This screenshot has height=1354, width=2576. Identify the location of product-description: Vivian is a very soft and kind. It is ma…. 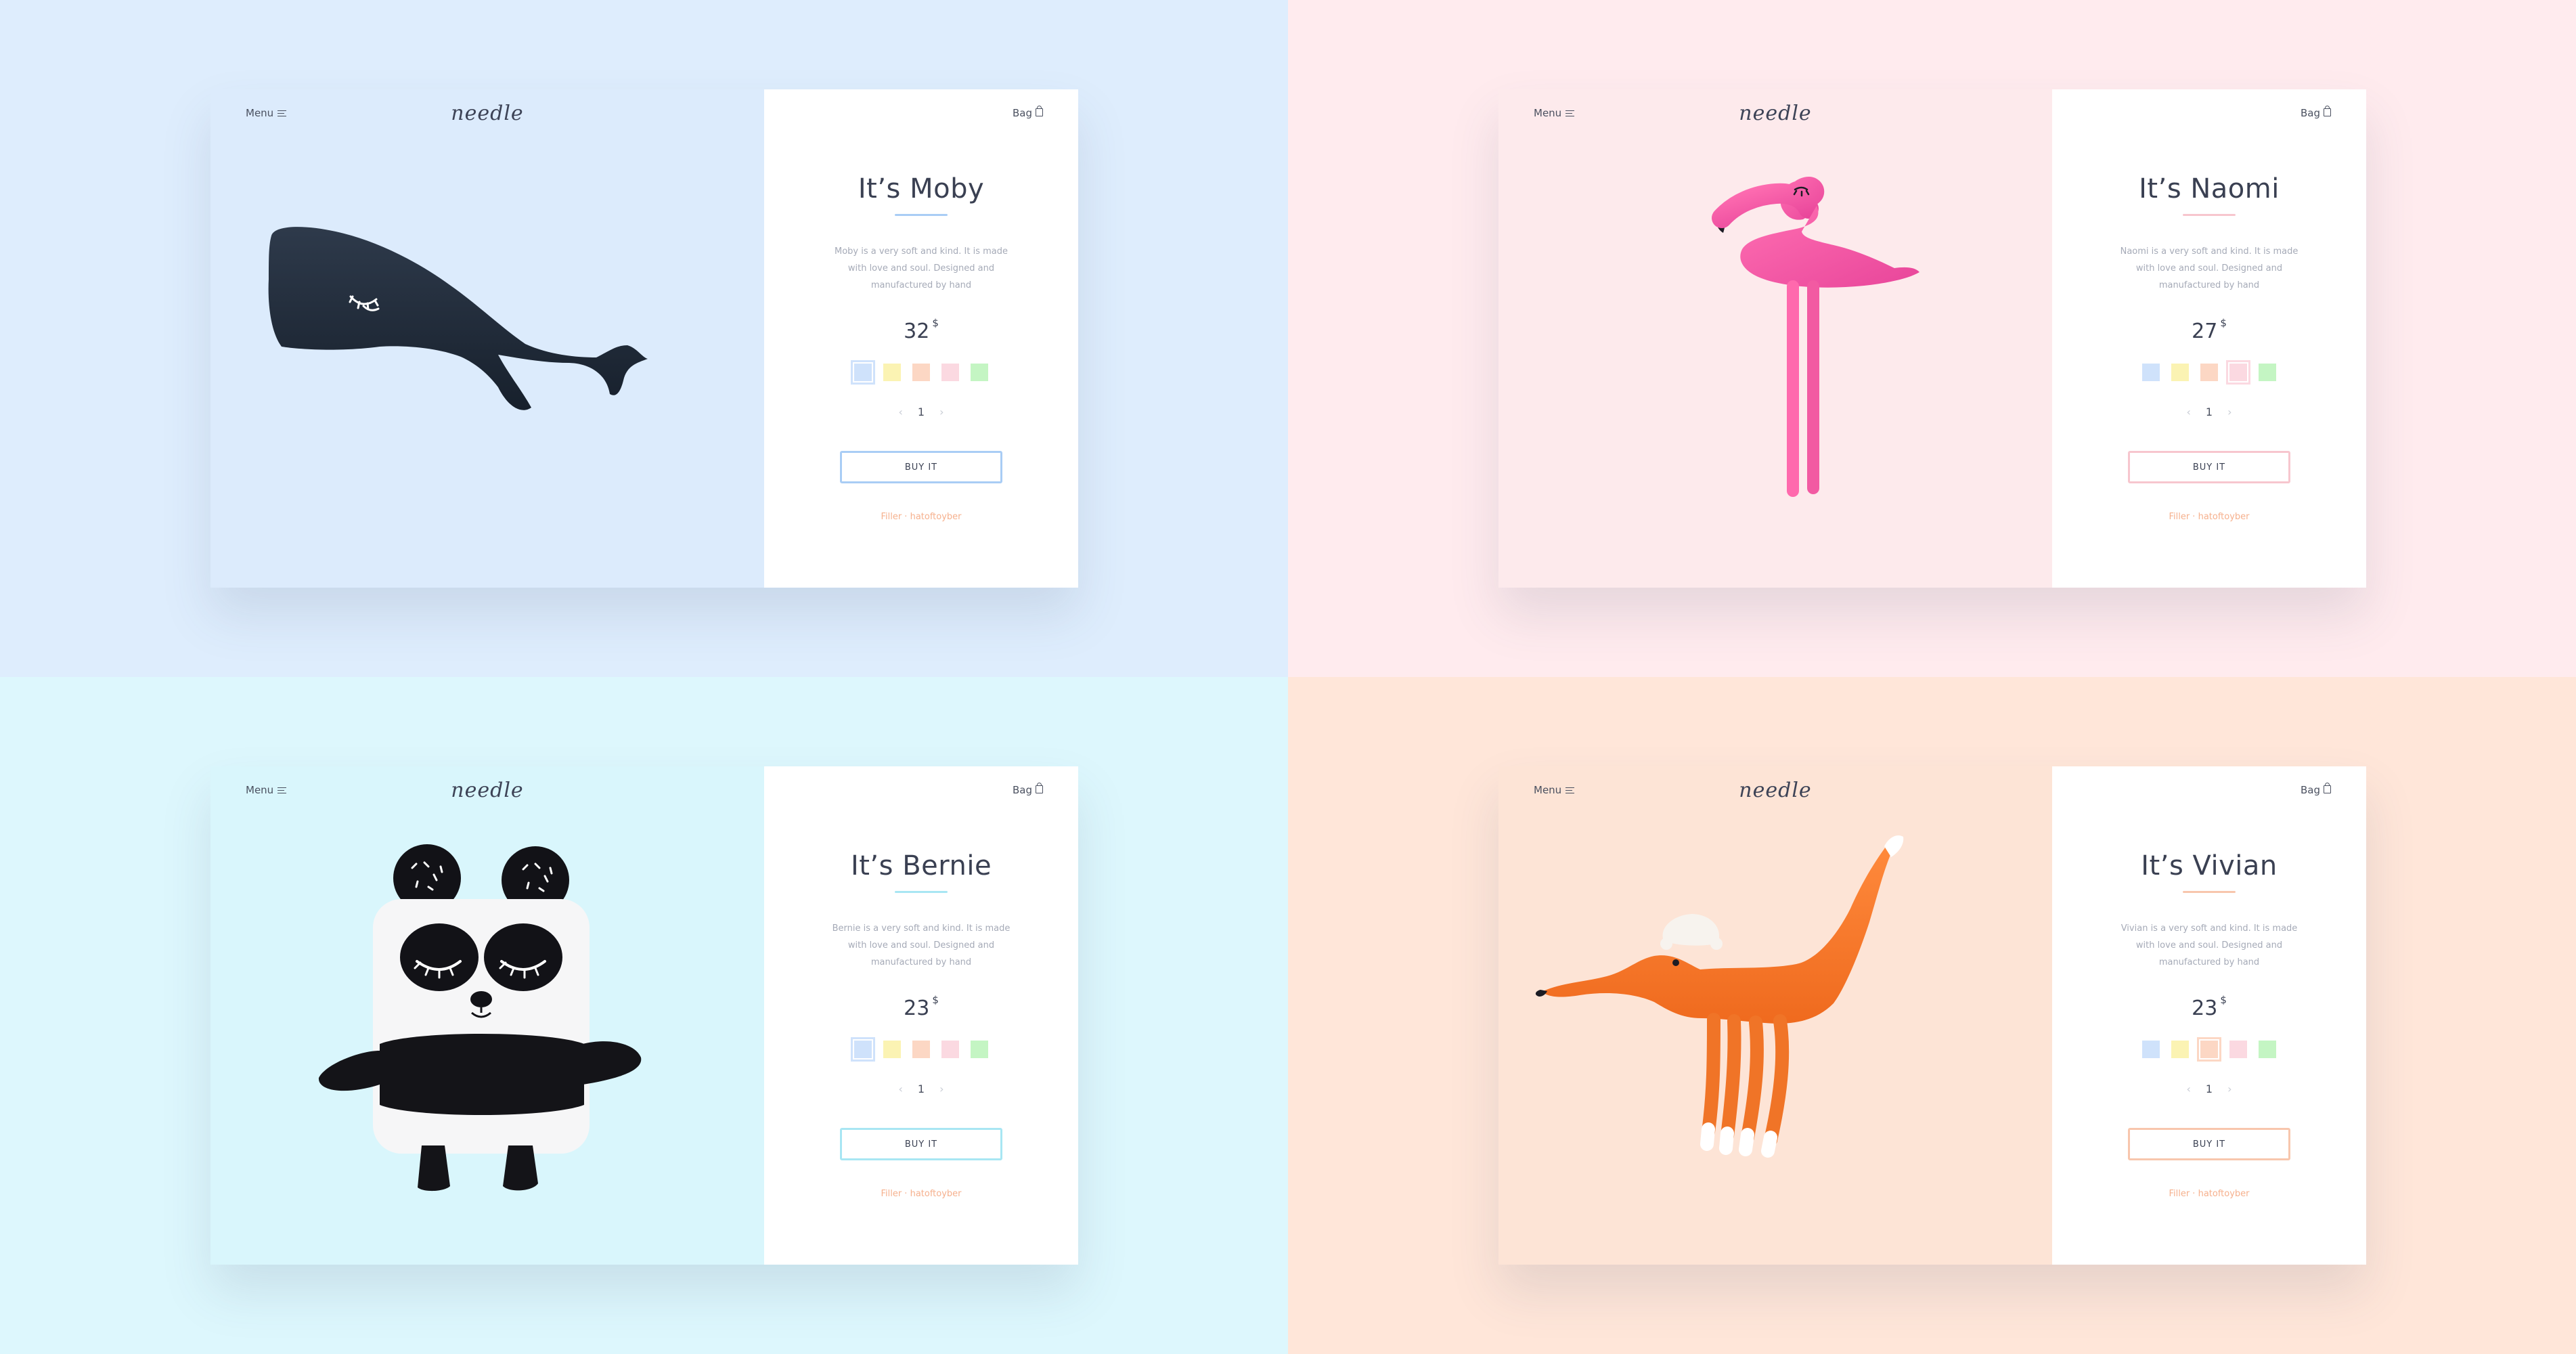
(2209, 945).